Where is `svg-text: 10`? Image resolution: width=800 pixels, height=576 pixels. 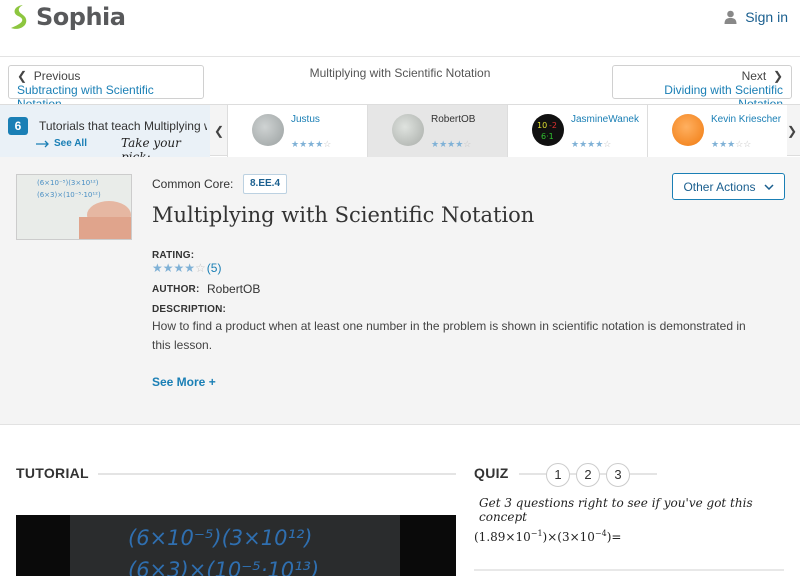 svg-text: 10 is located at coordinates (542, 125).